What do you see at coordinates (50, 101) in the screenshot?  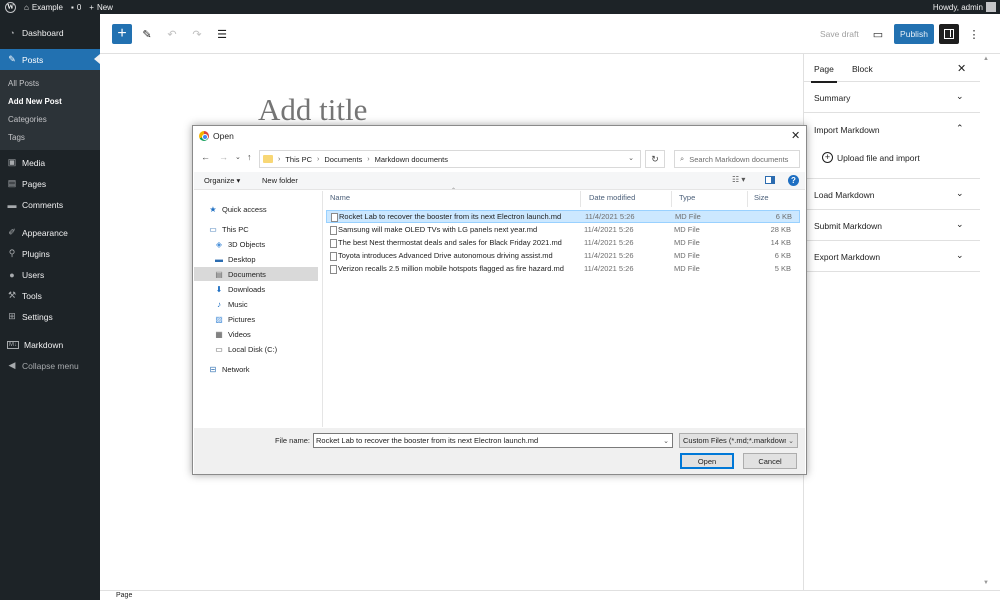 I see `submenu-add-new-post: Add New Post` at bounding box center [50, 101].